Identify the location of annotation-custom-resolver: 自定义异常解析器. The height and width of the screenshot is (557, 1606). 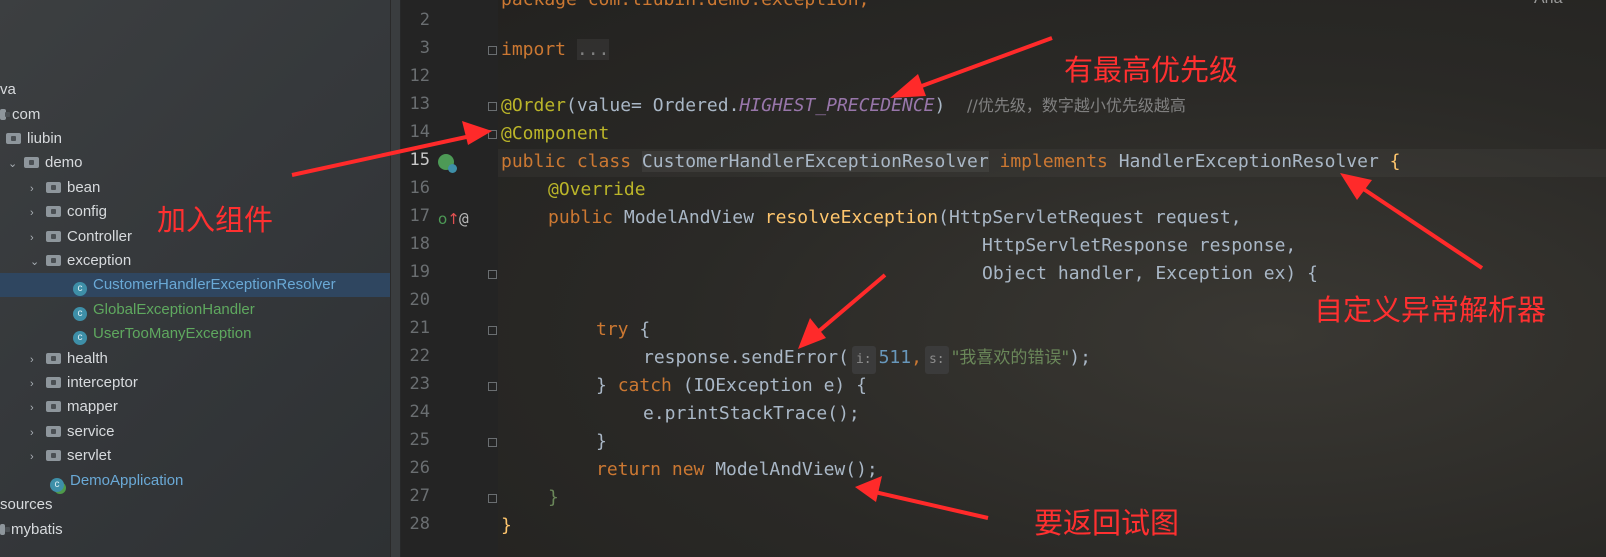
(1430, 310).